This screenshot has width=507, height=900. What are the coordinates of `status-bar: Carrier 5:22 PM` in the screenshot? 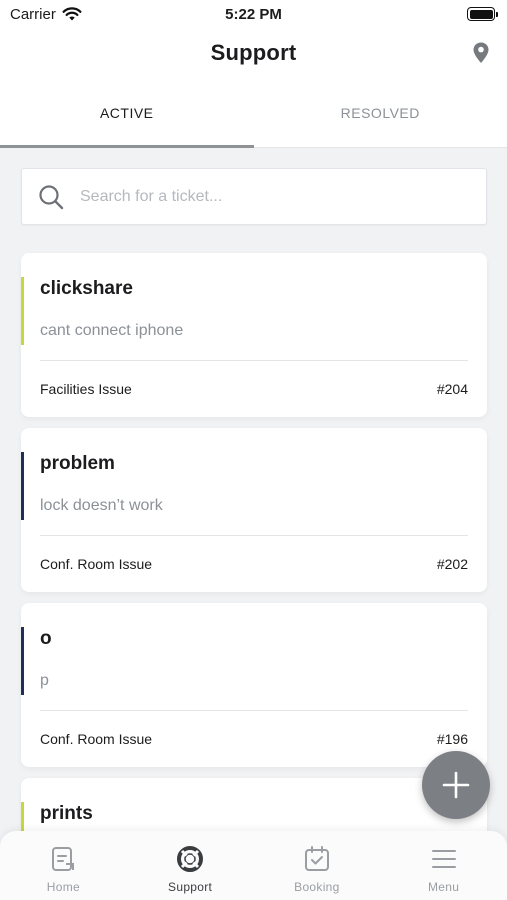 It's located at (253, 14).